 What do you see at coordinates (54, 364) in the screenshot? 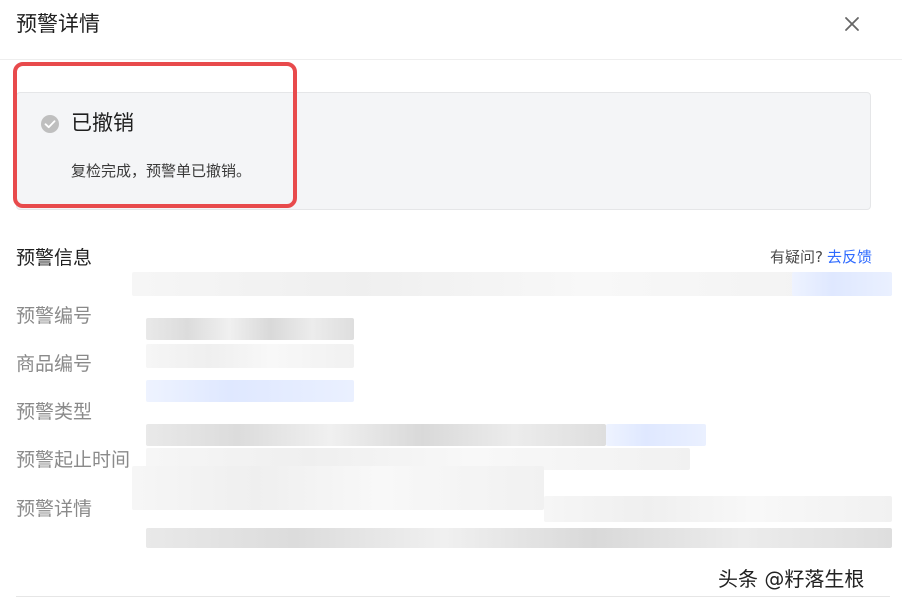
I see `label-product-id: 商品编号` at bounding box center [54, 364].